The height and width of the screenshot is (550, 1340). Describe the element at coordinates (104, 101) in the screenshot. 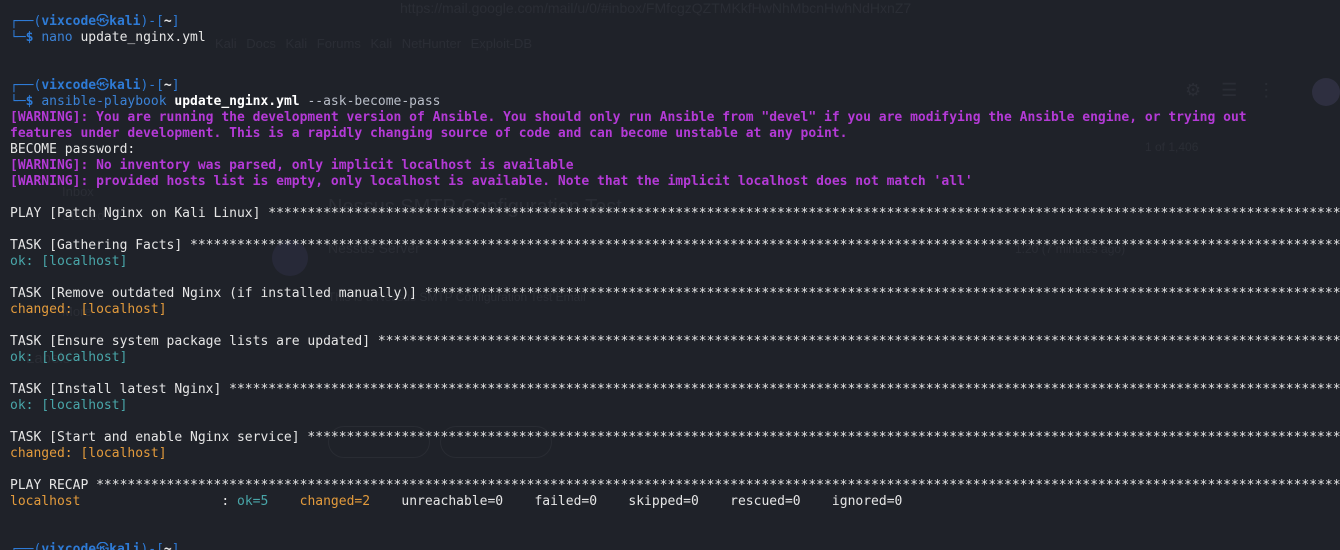

I see `command-name: ansible-playbook` at that location.